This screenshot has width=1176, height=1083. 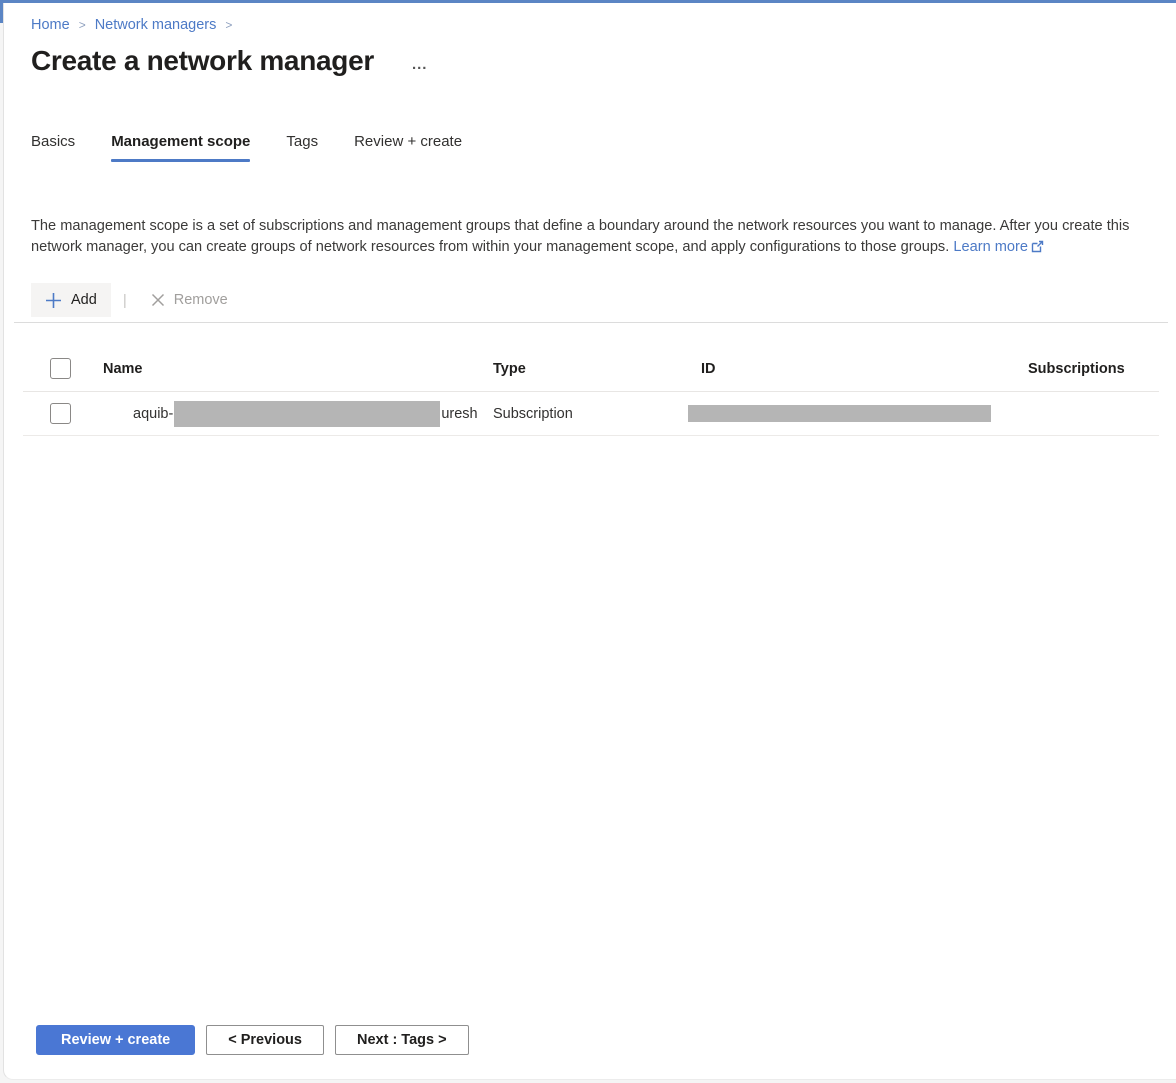 I want to click on previous-button: < Previous, so click(x=265, y=1040).